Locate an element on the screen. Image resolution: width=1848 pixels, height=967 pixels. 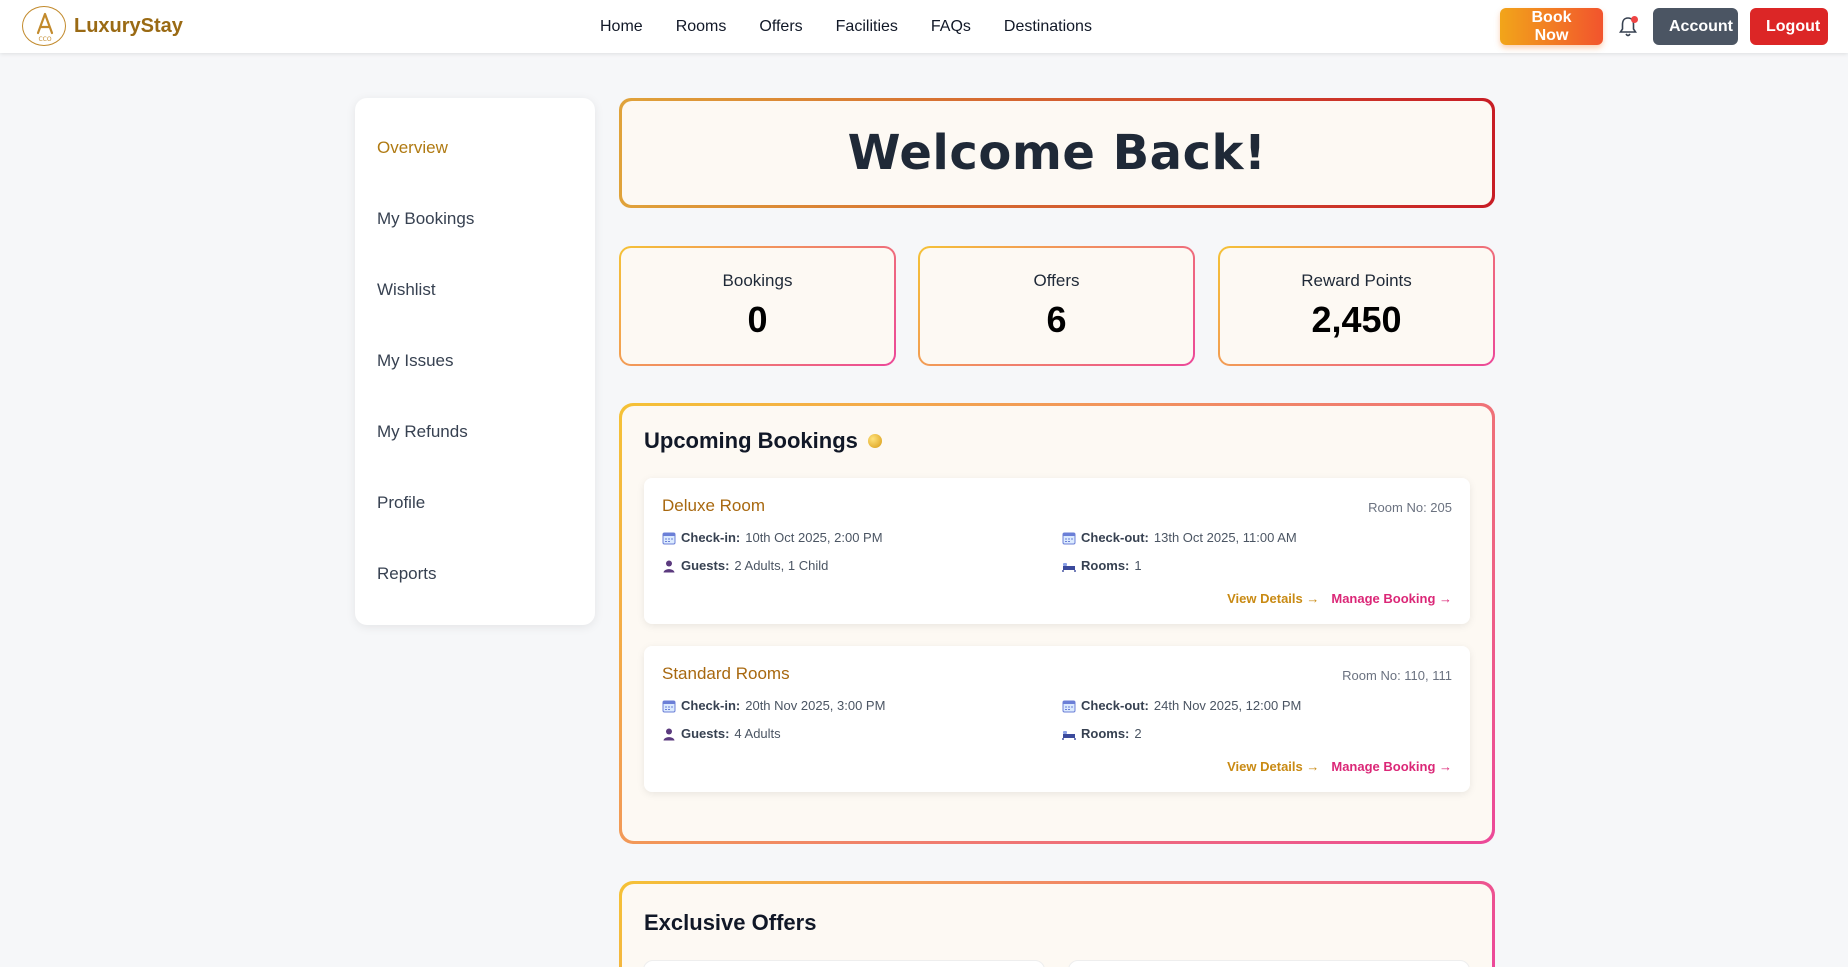
stat-value: 0 is located at coordinates (757, 319).